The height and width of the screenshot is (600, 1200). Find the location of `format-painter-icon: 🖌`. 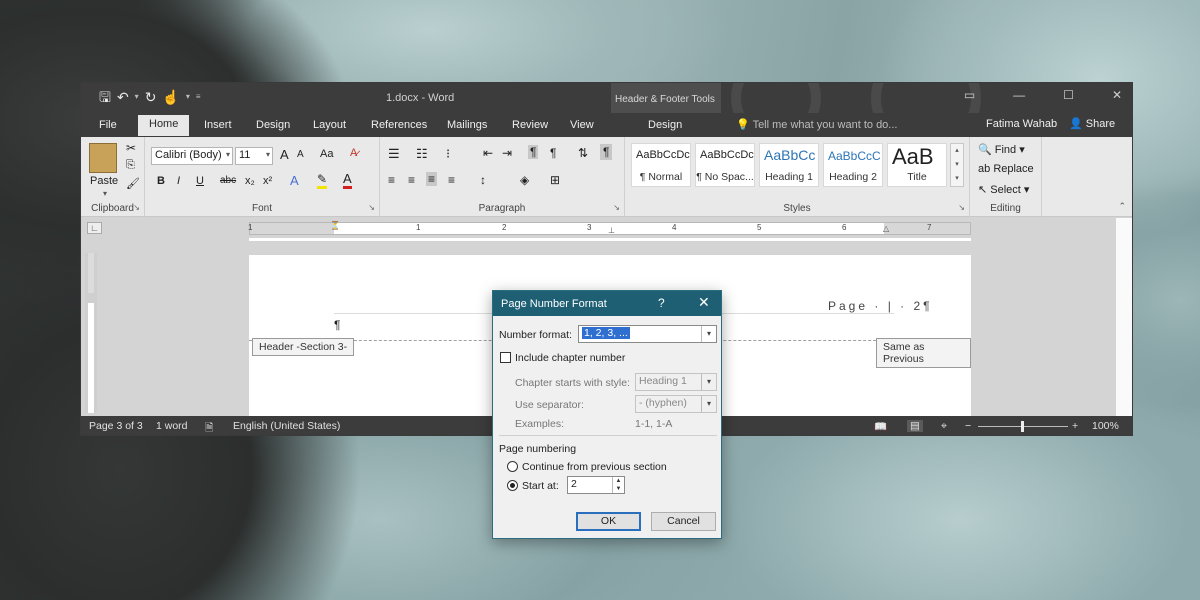

format-painter-icon: 🖌 is located at coordinates (133, 183).